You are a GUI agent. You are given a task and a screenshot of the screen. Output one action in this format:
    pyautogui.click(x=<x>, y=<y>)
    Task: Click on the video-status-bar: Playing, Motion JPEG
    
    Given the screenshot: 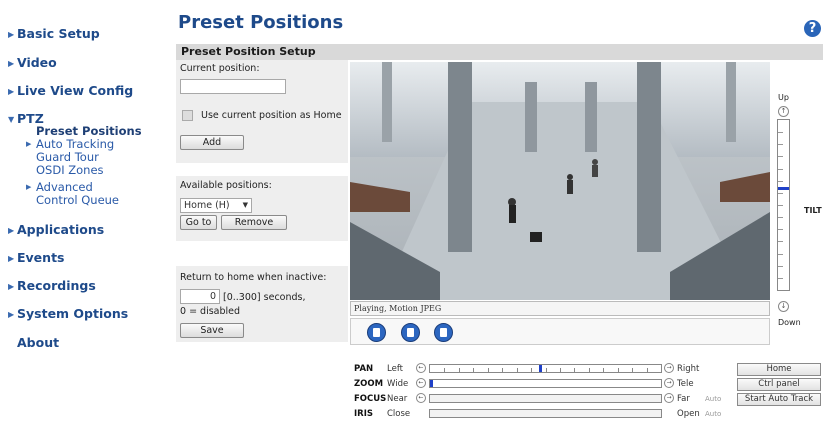 What is the action you would take?
    pyautogui.click(x=560, y=308)
    